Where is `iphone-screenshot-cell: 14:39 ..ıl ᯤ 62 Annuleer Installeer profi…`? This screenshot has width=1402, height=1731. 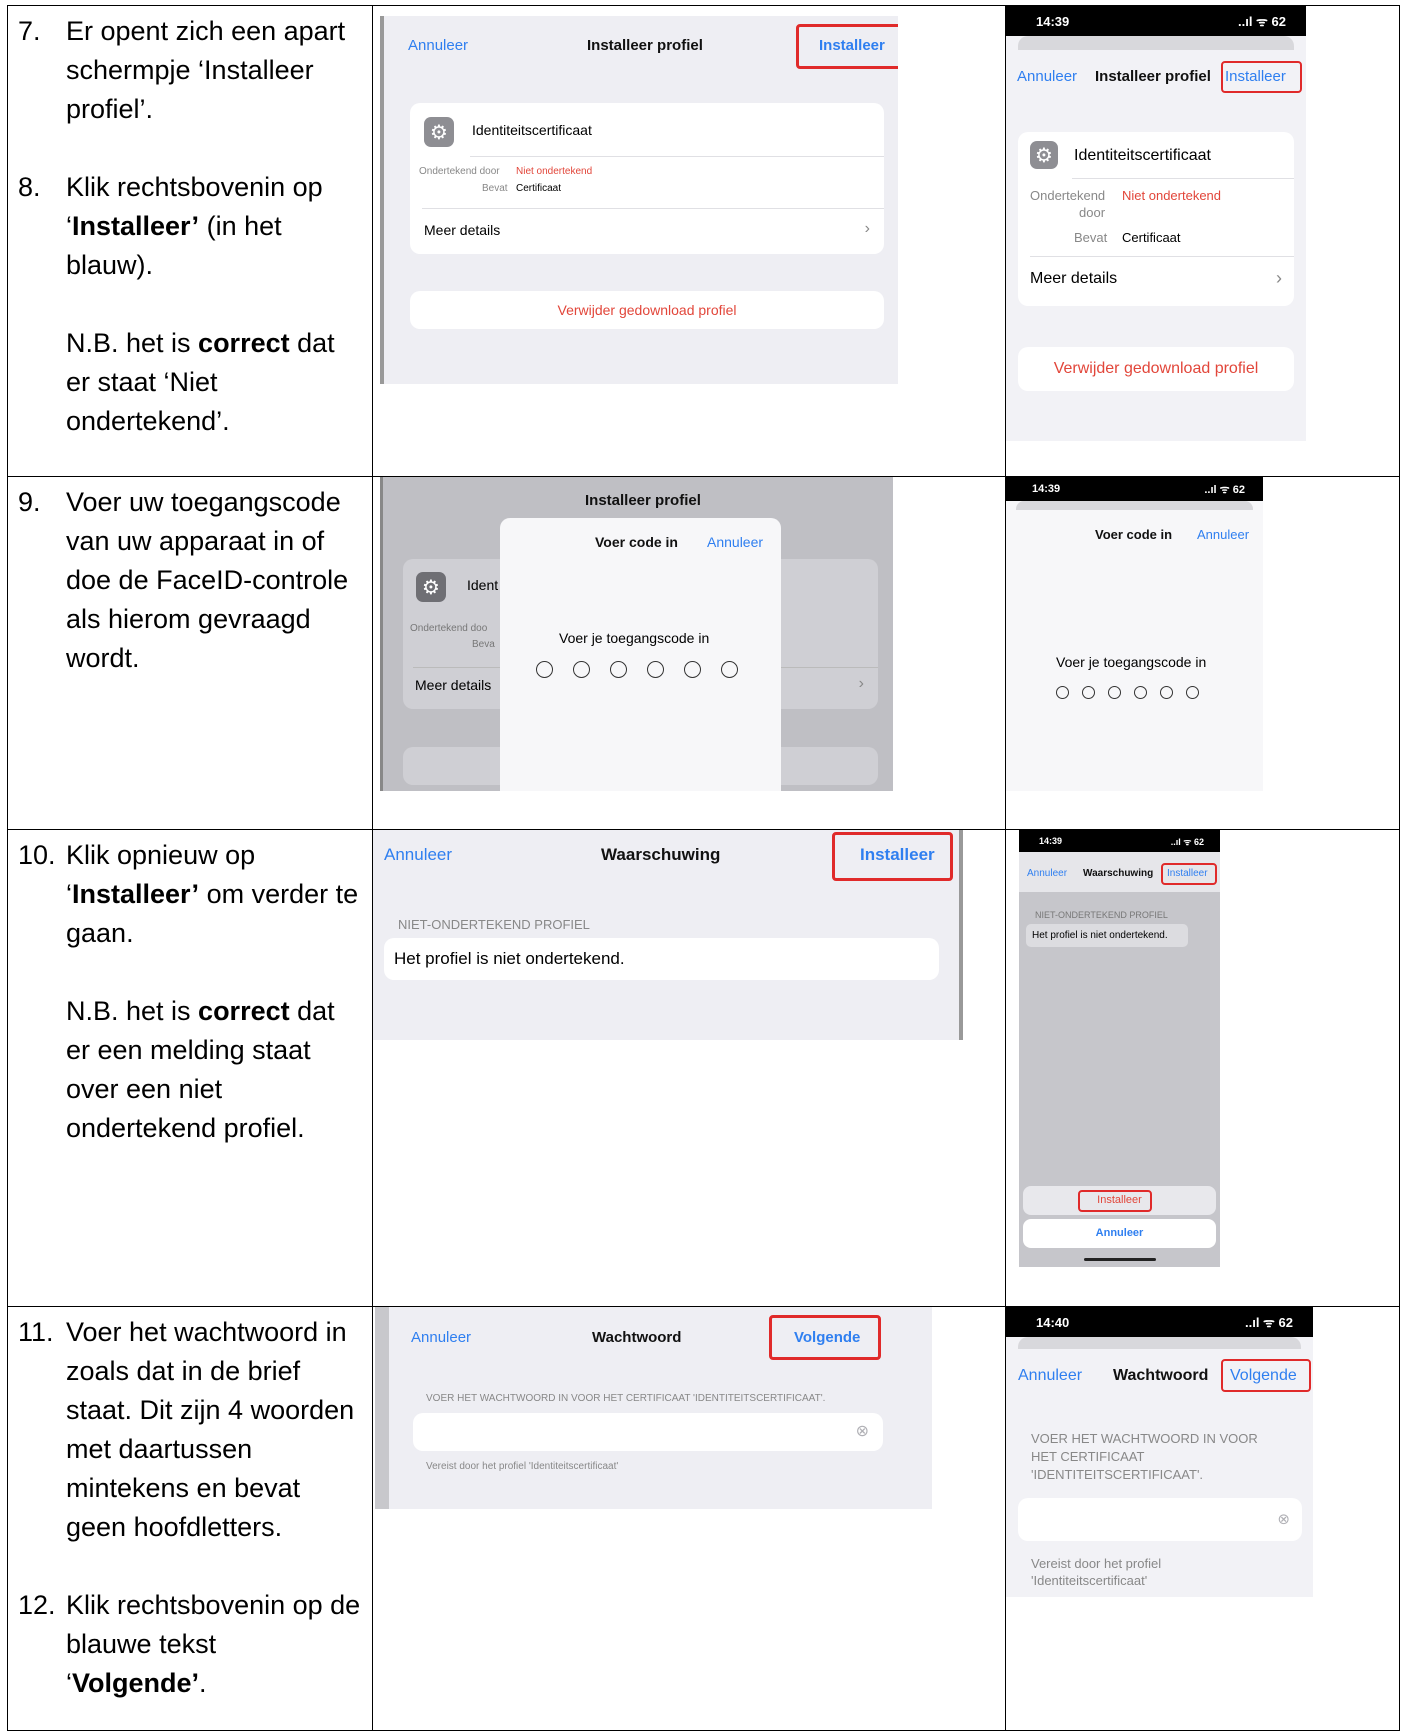
iphone-screenshot-cell: 14:39 ..ıl ᯤ 62 Annuleer Installeer profi… is located at coordinates (1202, 241).